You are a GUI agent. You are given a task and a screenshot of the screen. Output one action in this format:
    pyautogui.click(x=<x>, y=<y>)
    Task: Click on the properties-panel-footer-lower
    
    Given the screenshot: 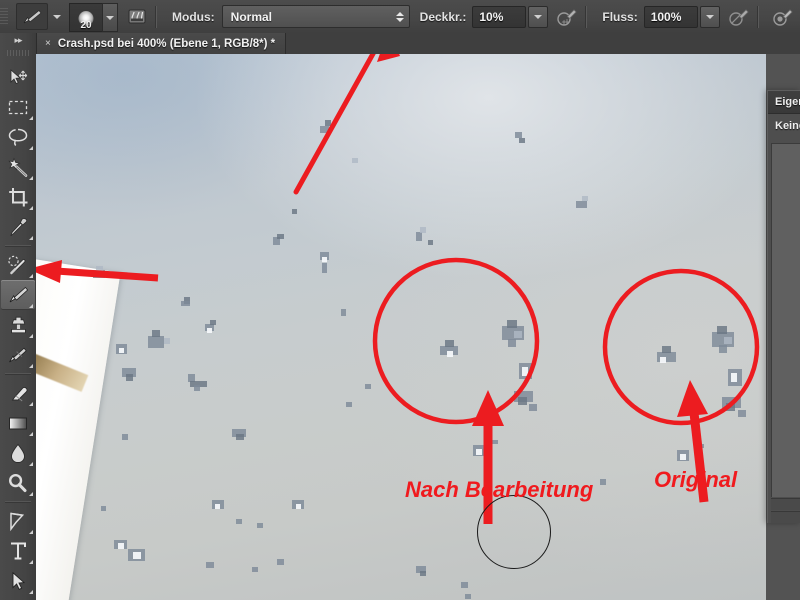 What is the action you would take?
    pyautogui.click(x=785, y=517)
    